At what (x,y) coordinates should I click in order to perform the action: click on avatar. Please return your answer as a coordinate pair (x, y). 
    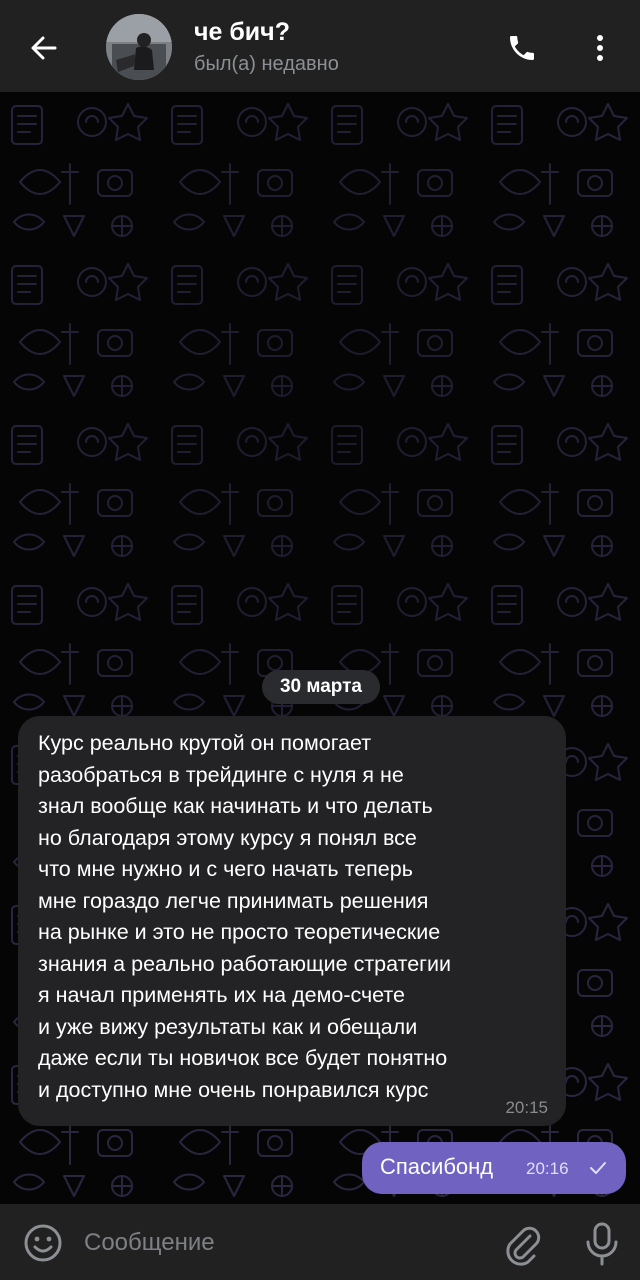
    Looking at the image, I should click on (139, 47).